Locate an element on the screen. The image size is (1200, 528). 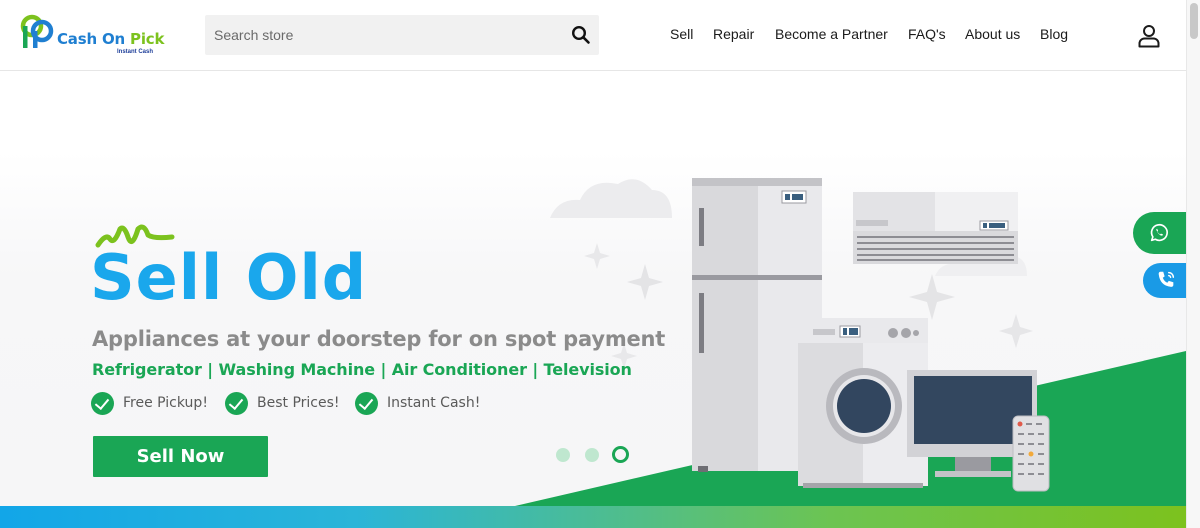
call-button is located at coordinates (1164, 280).